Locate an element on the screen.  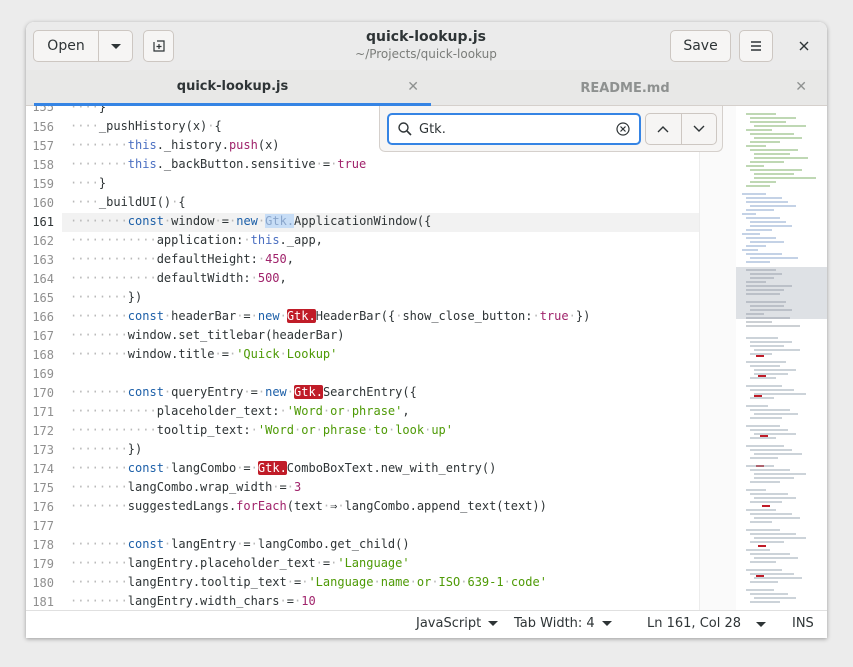
new-tab-button is located at coordinates (158, 46).